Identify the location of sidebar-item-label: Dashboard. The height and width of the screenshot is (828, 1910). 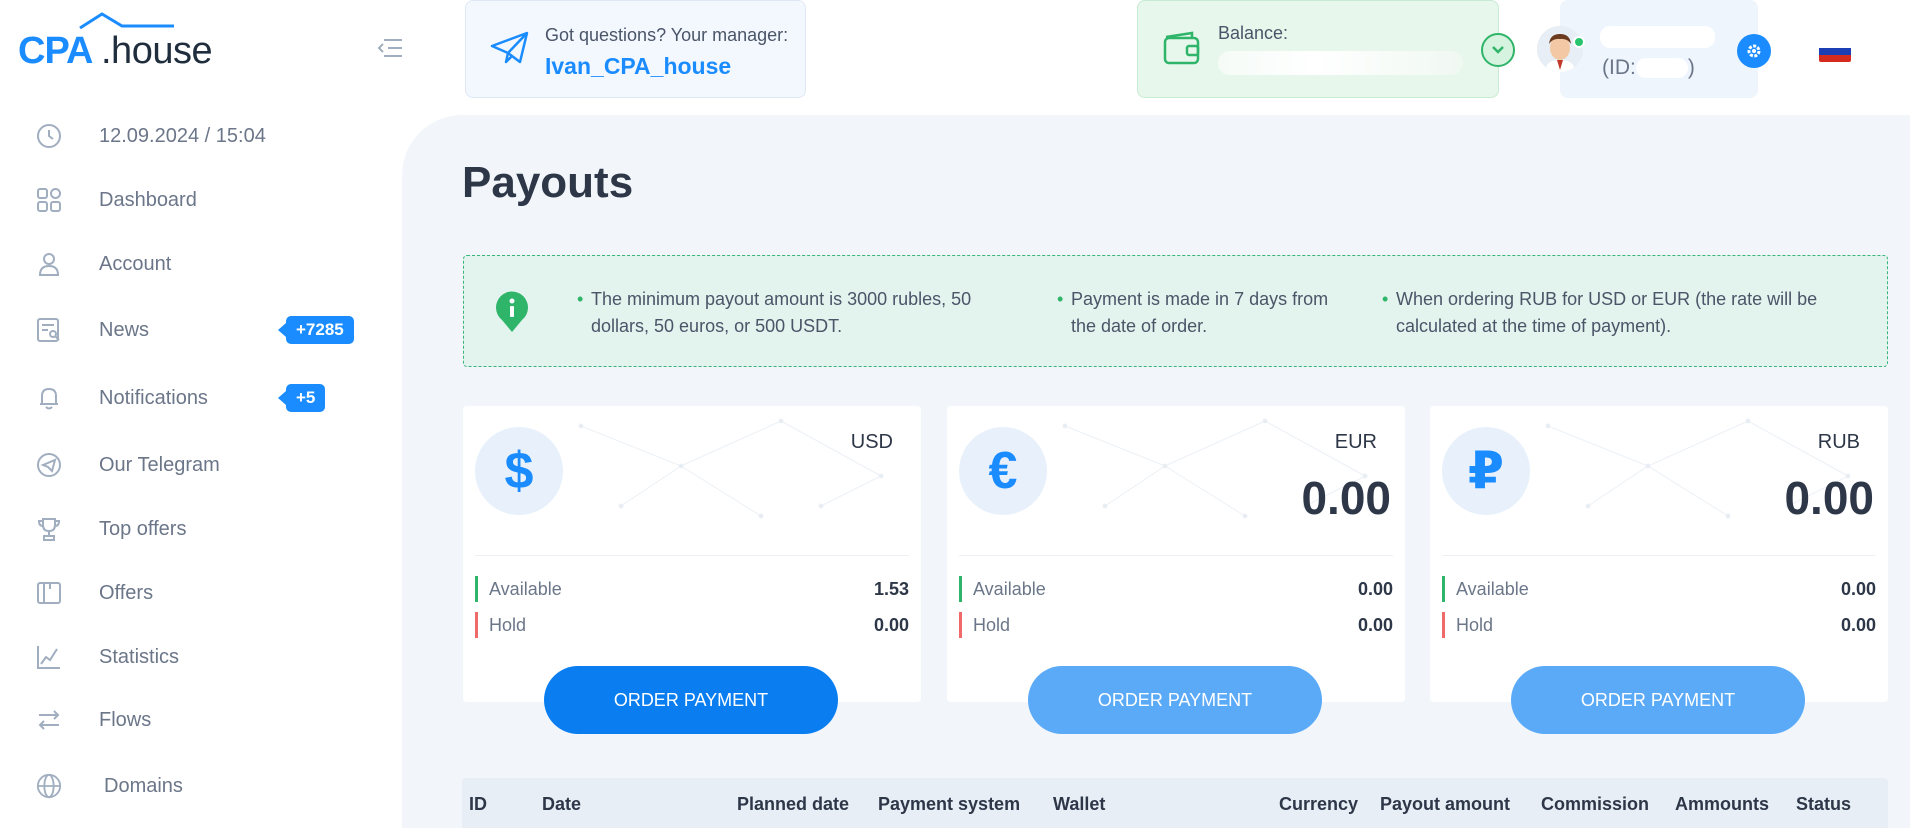
(148, 199).